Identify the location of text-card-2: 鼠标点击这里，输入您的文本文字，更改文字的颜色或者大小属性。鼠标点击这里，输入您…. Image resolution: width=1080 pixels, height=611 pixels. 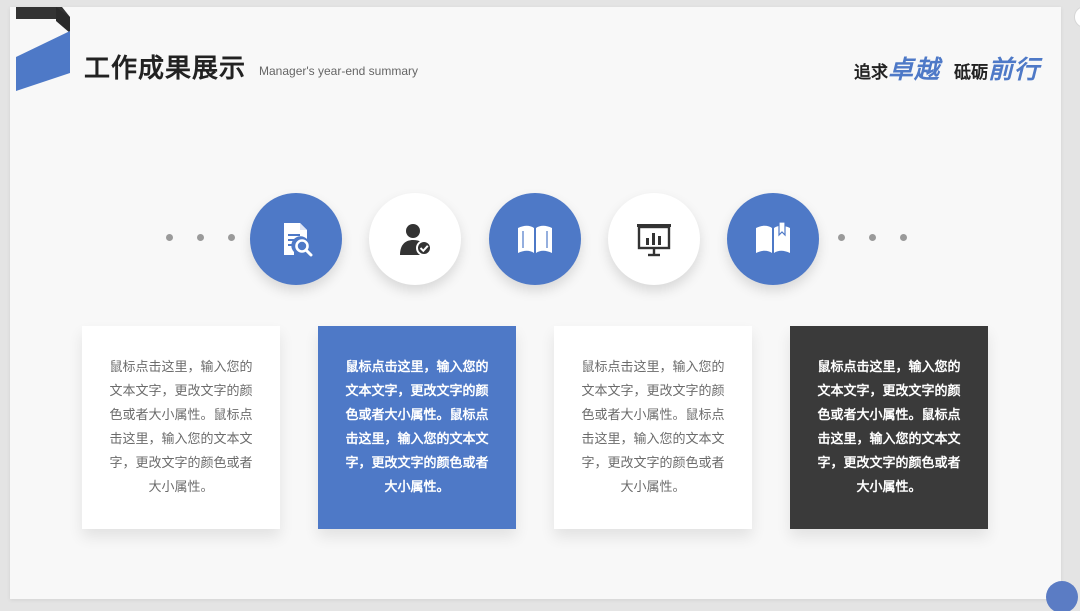
(417, 427).